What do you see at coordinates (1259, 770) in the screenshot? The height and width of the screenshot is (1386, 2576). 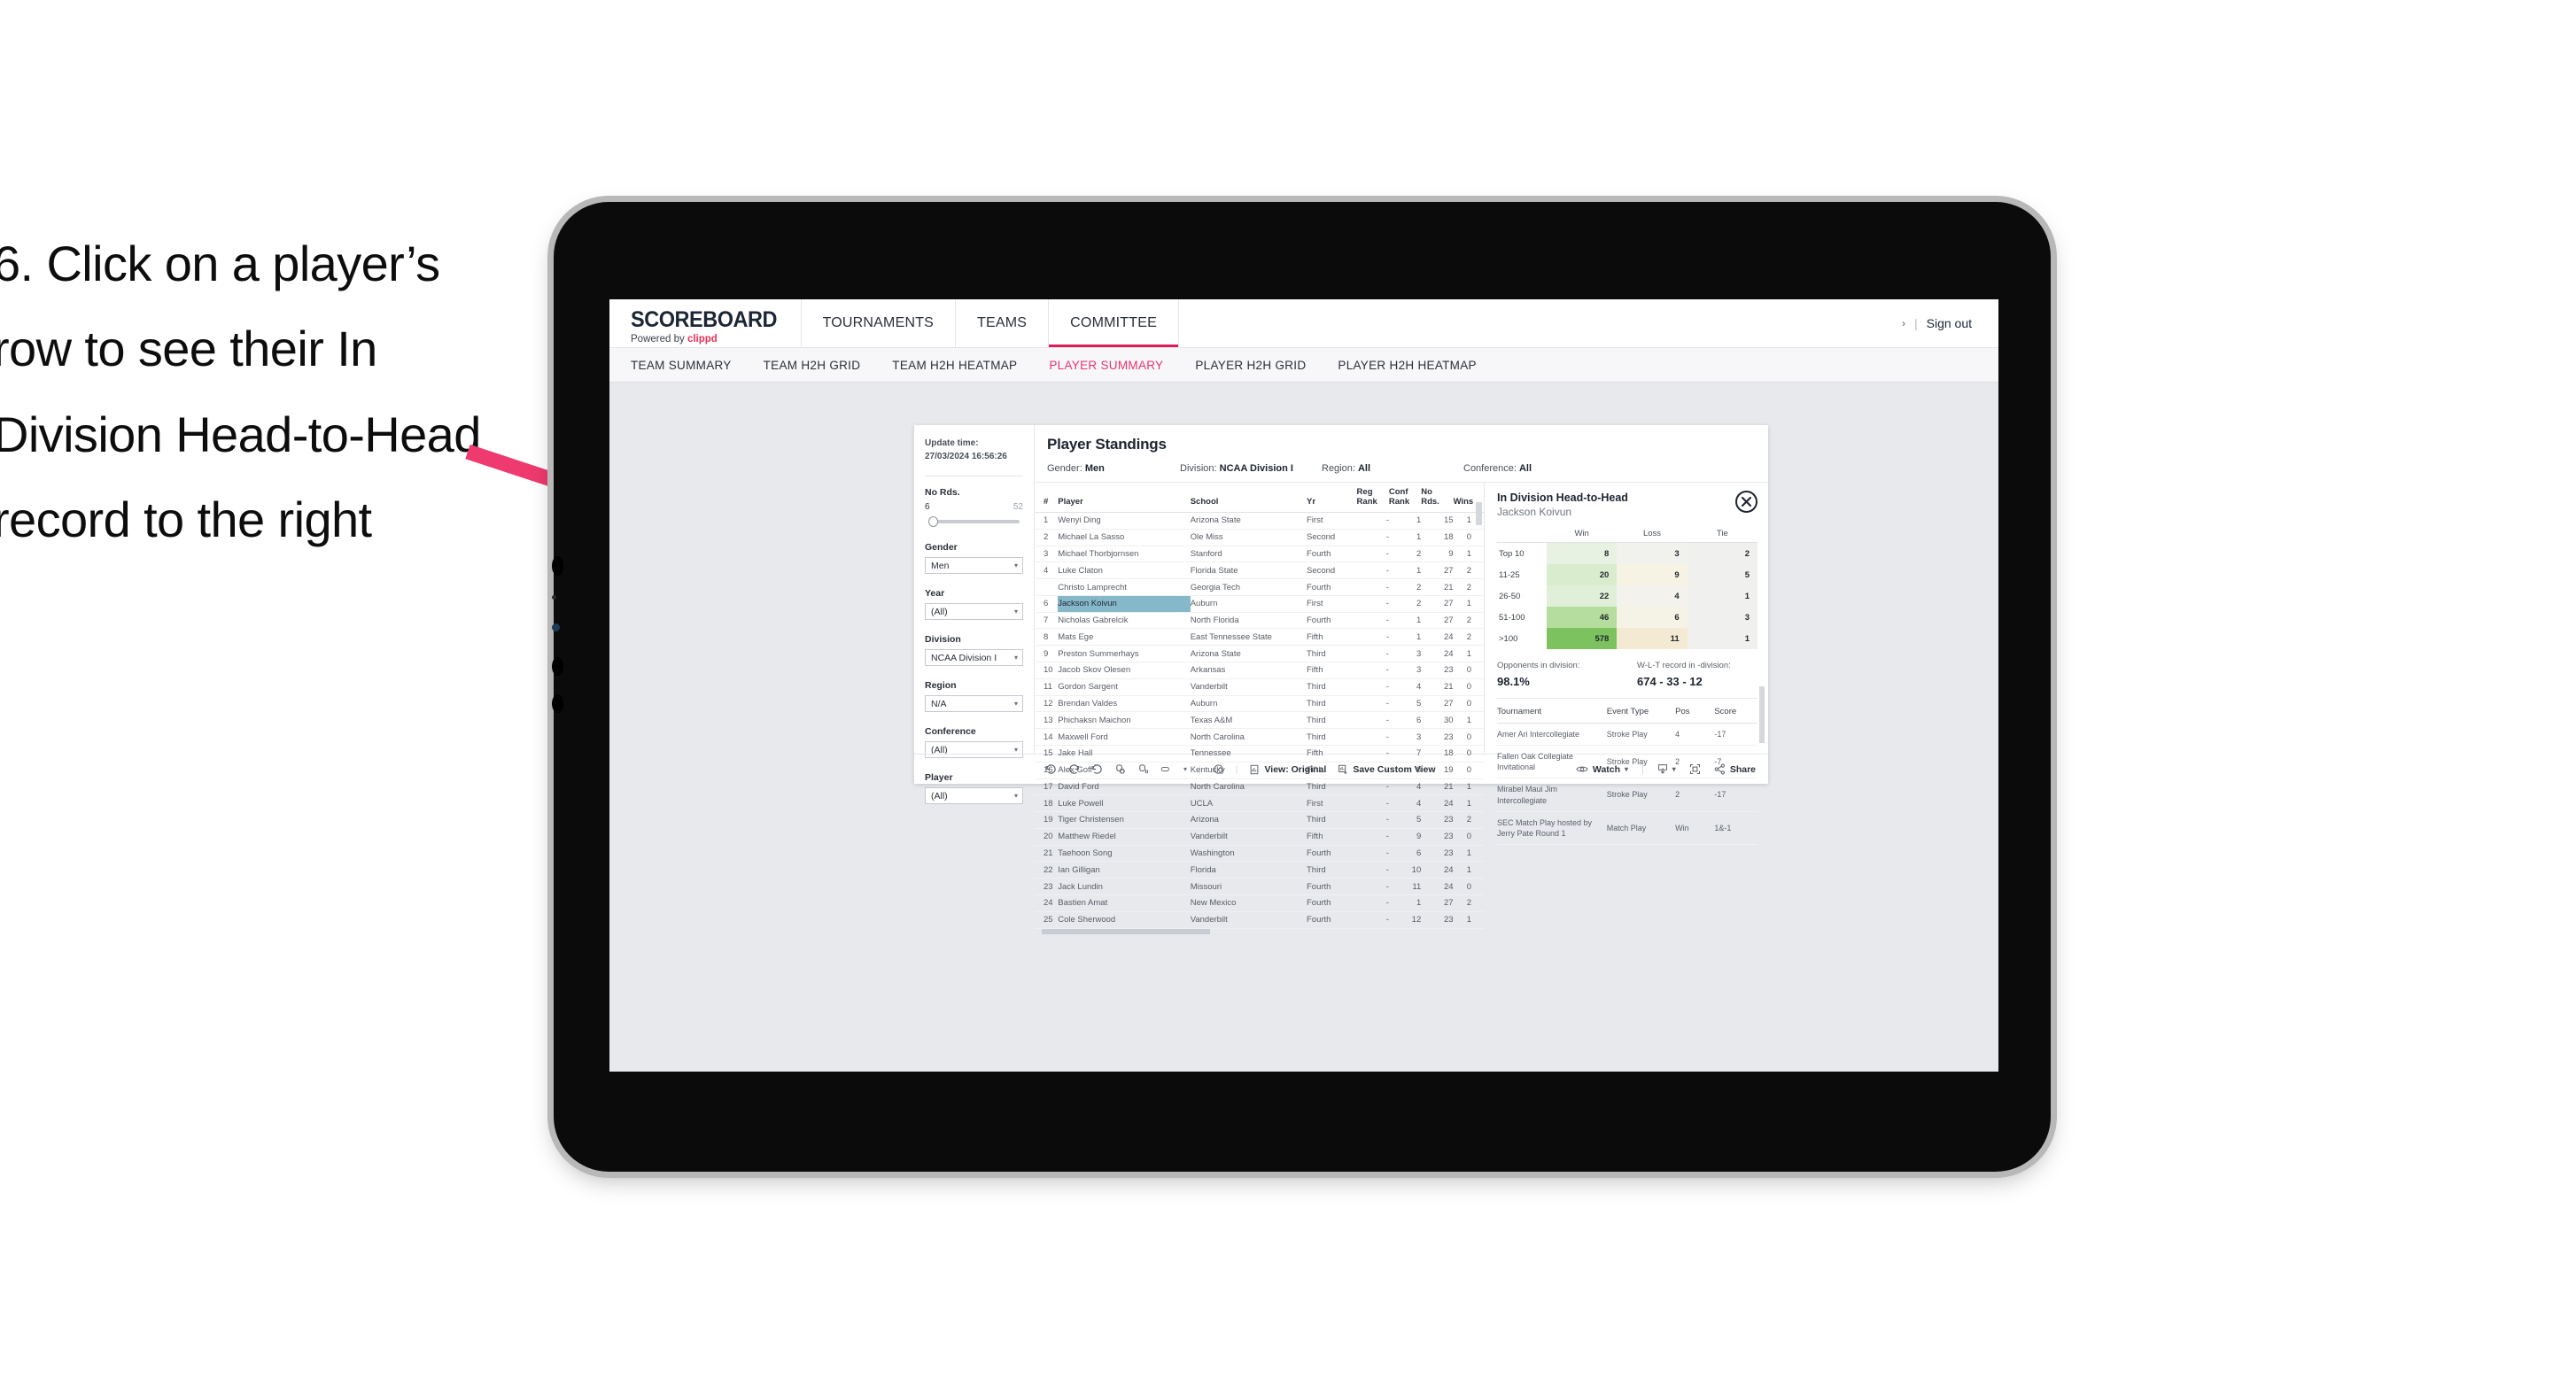 I see `table-row: 16 Alex Goff Kentucky Fifth -8 19 0` at bounding box center [1259, 770].